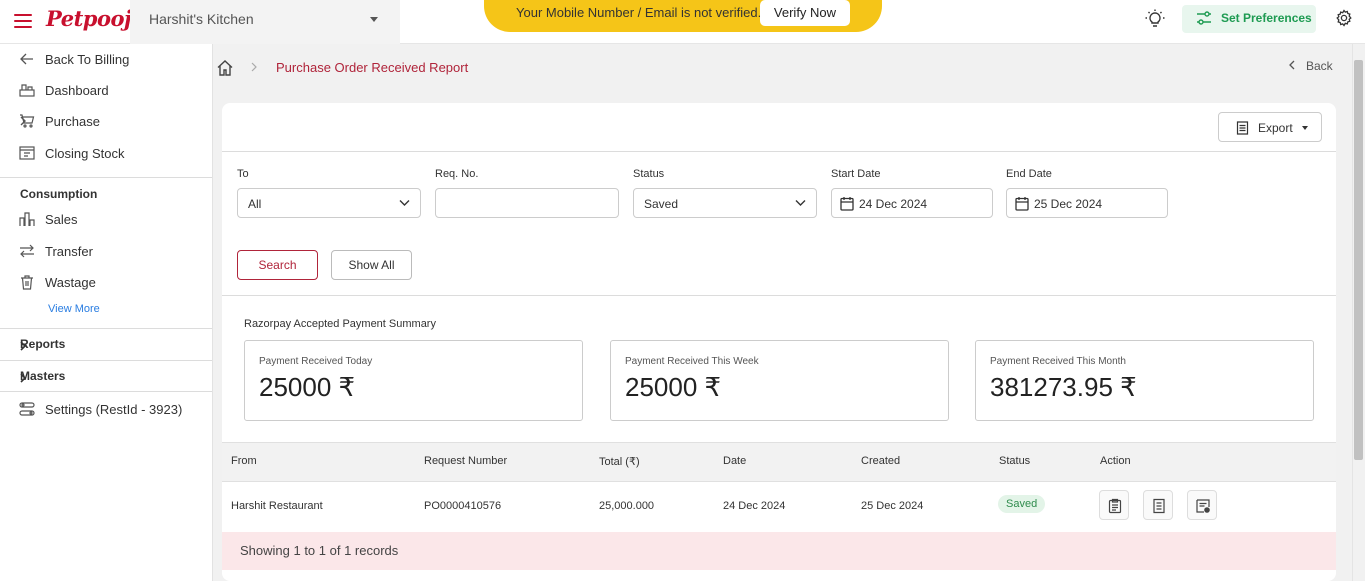 Image resolution: width=1365 pixels, height=581 pixels. Describe the element at coordinates (371, 265) in the screenshot. I see `show-all-button: Show All` at that location.